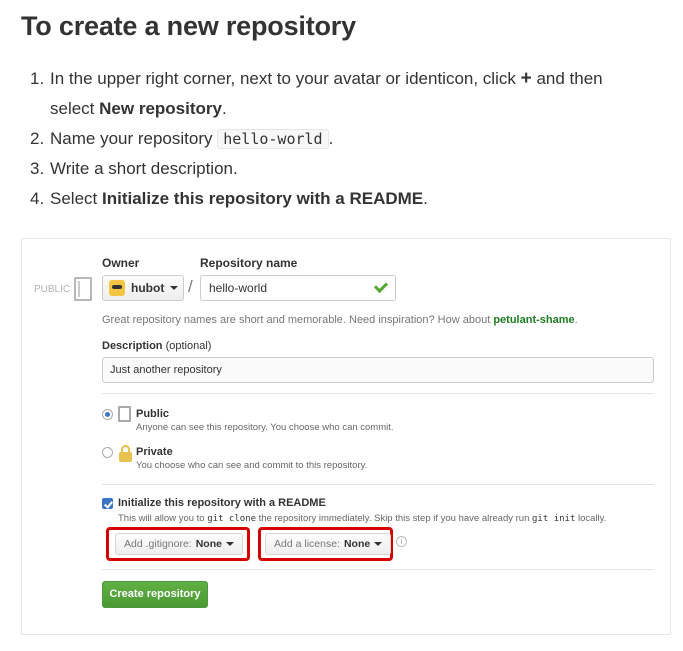 This screenshot has height=651, width=683. I want to click on license-value: None, so click(357, 544).